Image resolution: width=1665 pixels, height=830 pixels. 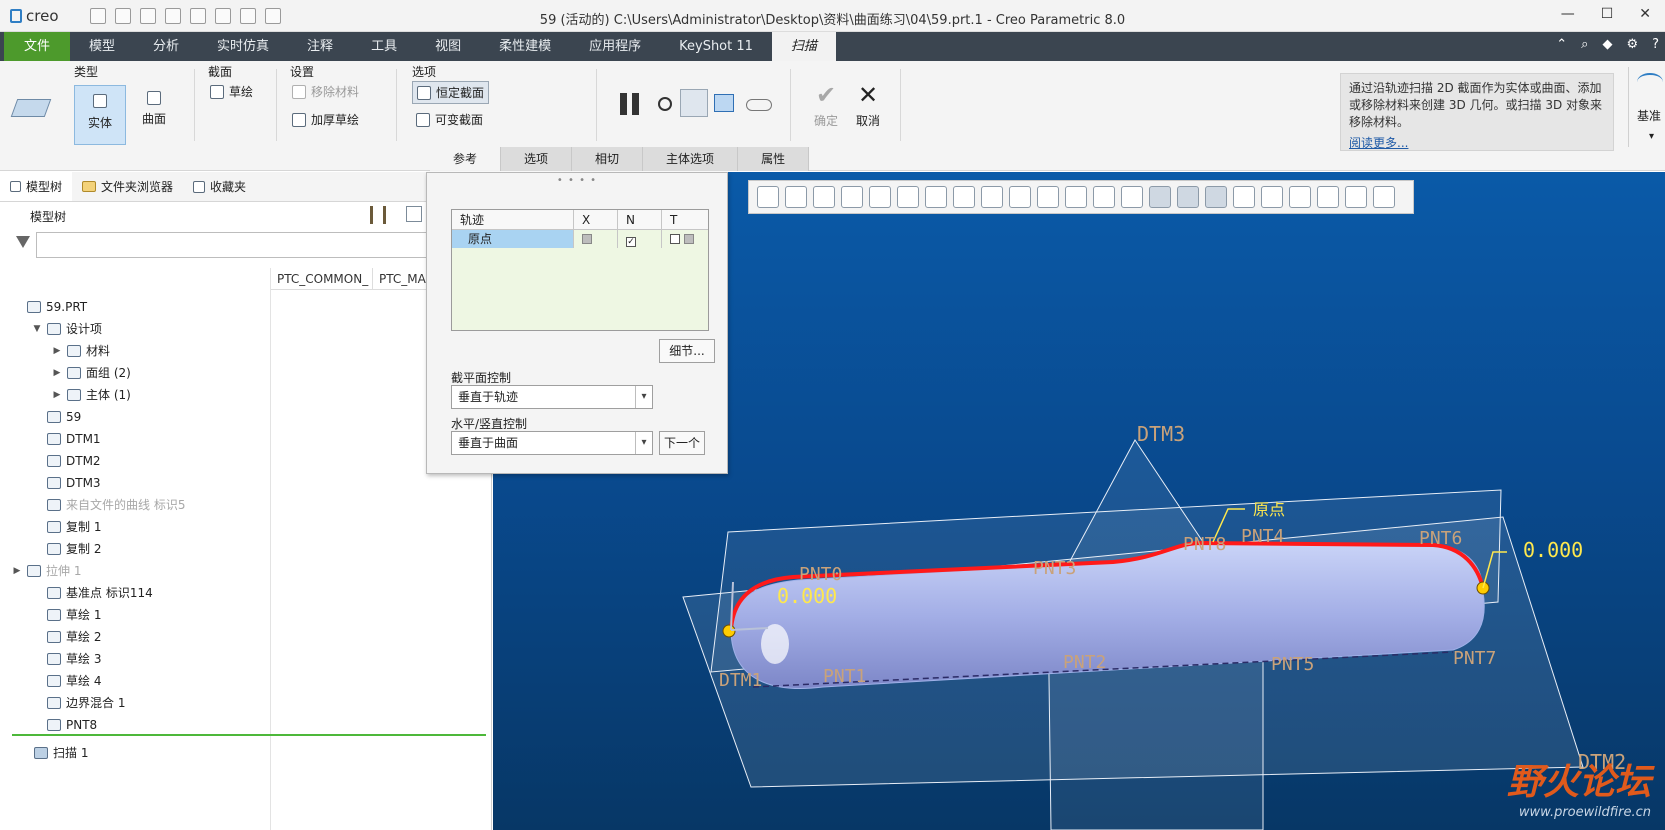 I want to click on tree-item: ▶ 材料, so click(x=98, y=351).